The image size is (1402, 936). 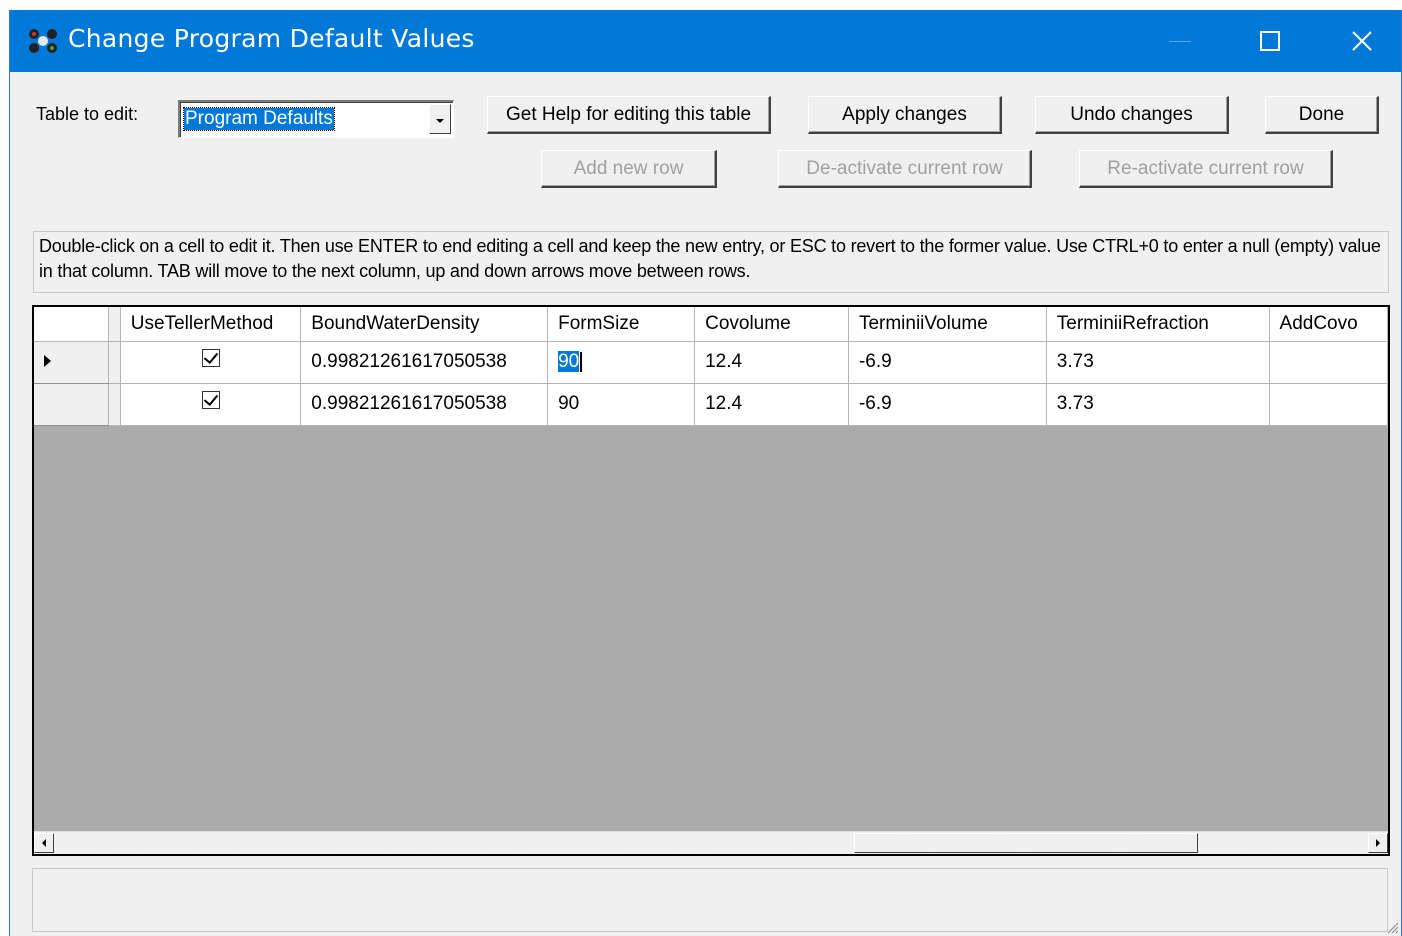 I want to click on undo-changes-button: Undo changes, so click(x=1132, y=115).